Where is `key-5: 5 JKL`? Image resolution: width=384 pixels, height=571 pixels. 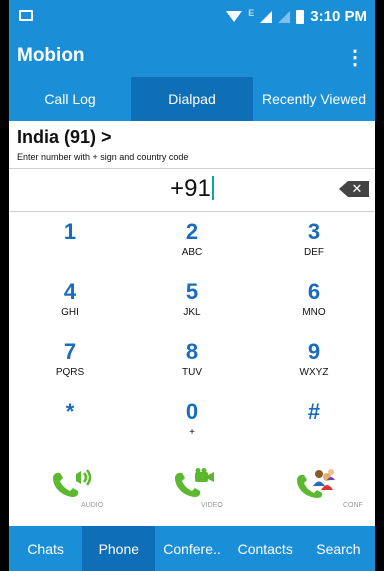 key-5: 5 JKL is located at coordinates (192, 310).